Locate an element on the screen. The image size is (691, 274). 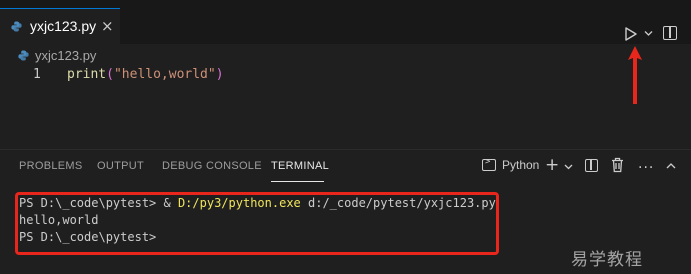
terminal-line-2: hello,world is located at coordinates (58, 222).